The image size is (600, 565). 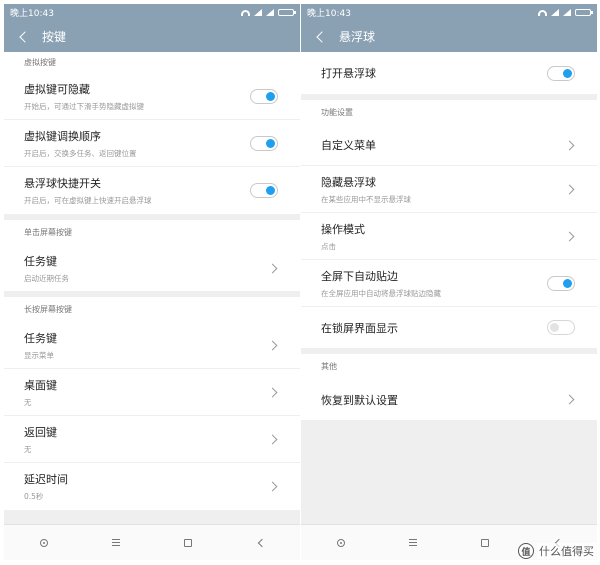 What do you see at coordinates (443, 145) in the screenshot?
I see `row-texts: 自定义菜单` at bounding box center [443, 145].